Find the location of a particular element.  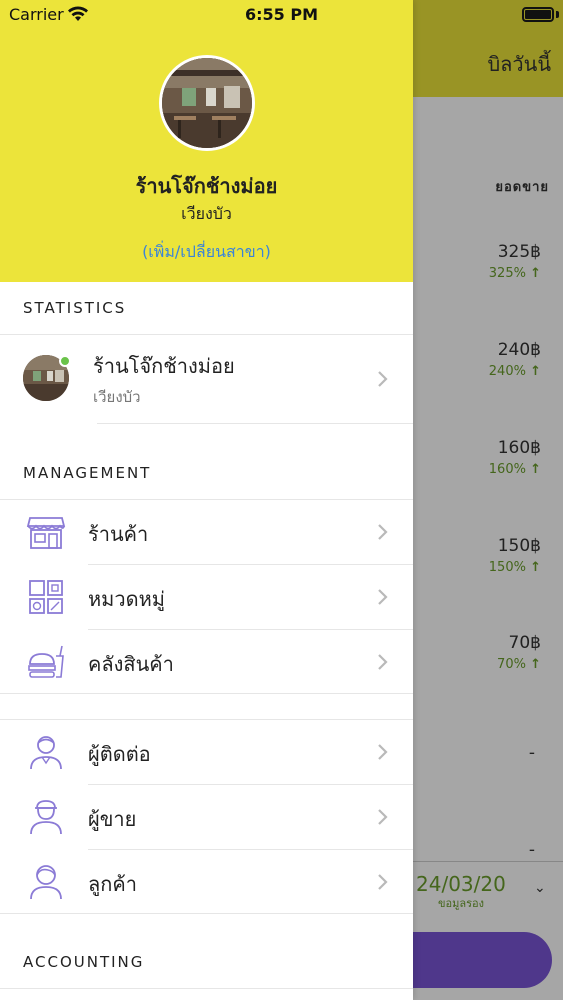

menu-item-store: ร้านค้า is located at coordinates (206, 532).